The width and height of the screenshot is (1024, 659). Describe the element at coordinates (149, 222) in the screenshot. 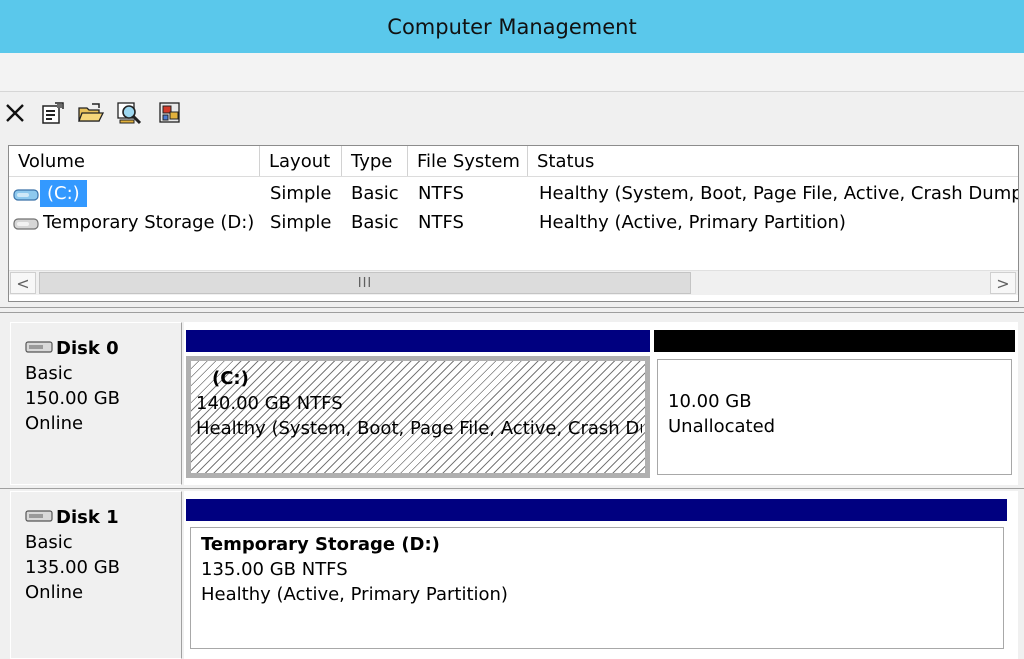

I see `volume-name: Temporary Storage (D:)` at that location.